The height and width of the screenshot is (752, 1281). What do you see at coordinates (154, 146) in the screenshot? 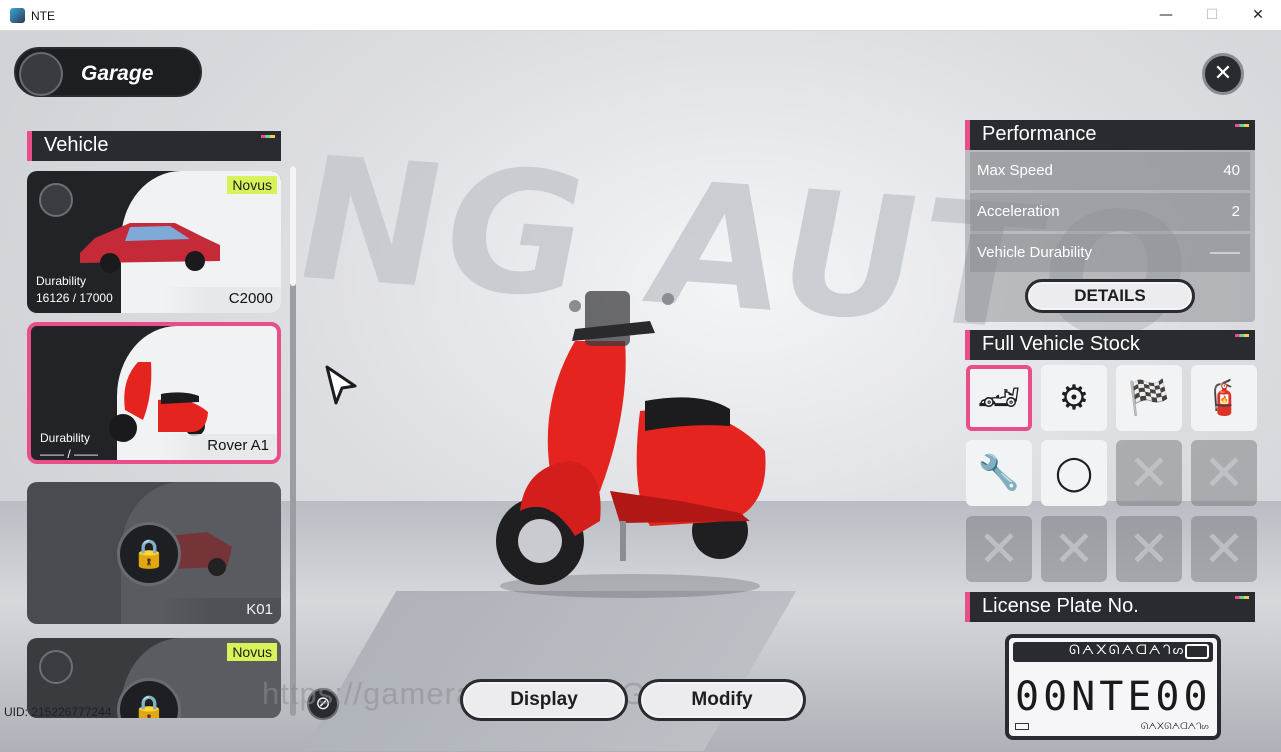
I see `vehicle-section-header: Vehicle` at bounding box center [154, 146].